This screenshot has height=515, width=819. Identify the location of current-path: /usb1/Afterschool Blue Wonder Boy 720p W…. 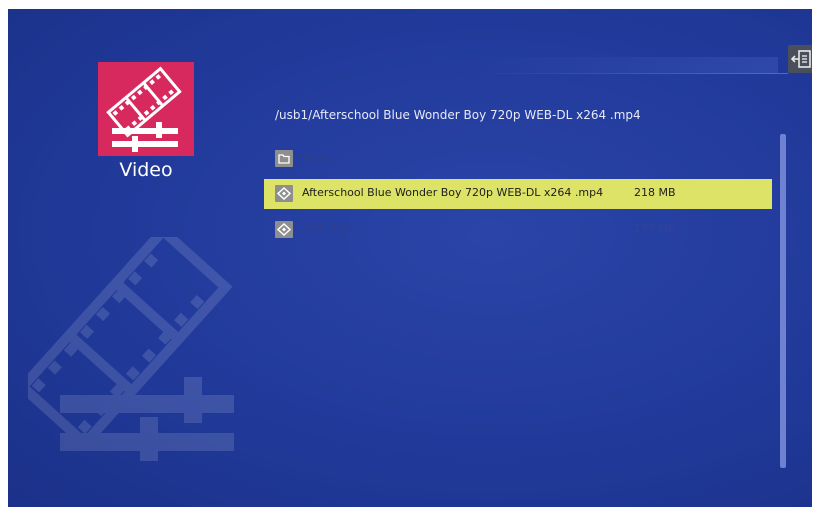
(458, 115).